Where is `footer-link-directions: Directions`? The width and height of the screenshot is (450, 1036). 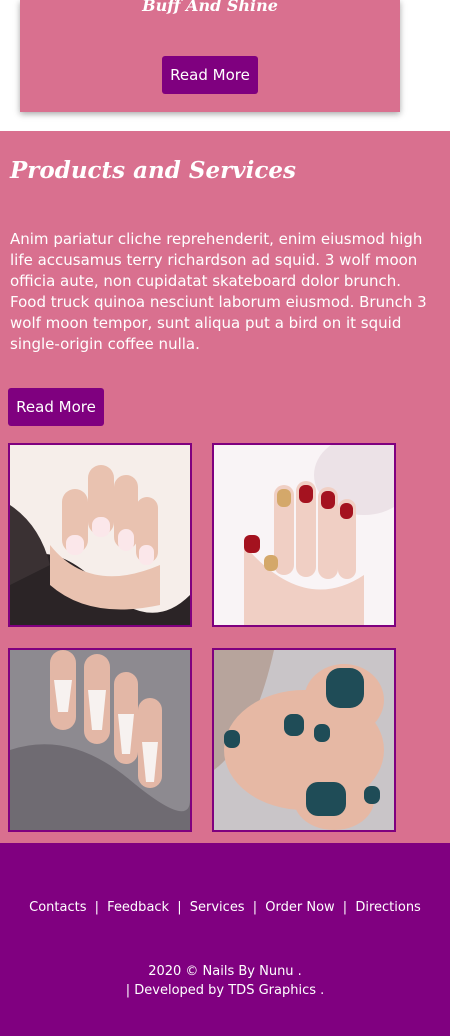 footer-link-directions: Directions is located at coordinates (388, 907).